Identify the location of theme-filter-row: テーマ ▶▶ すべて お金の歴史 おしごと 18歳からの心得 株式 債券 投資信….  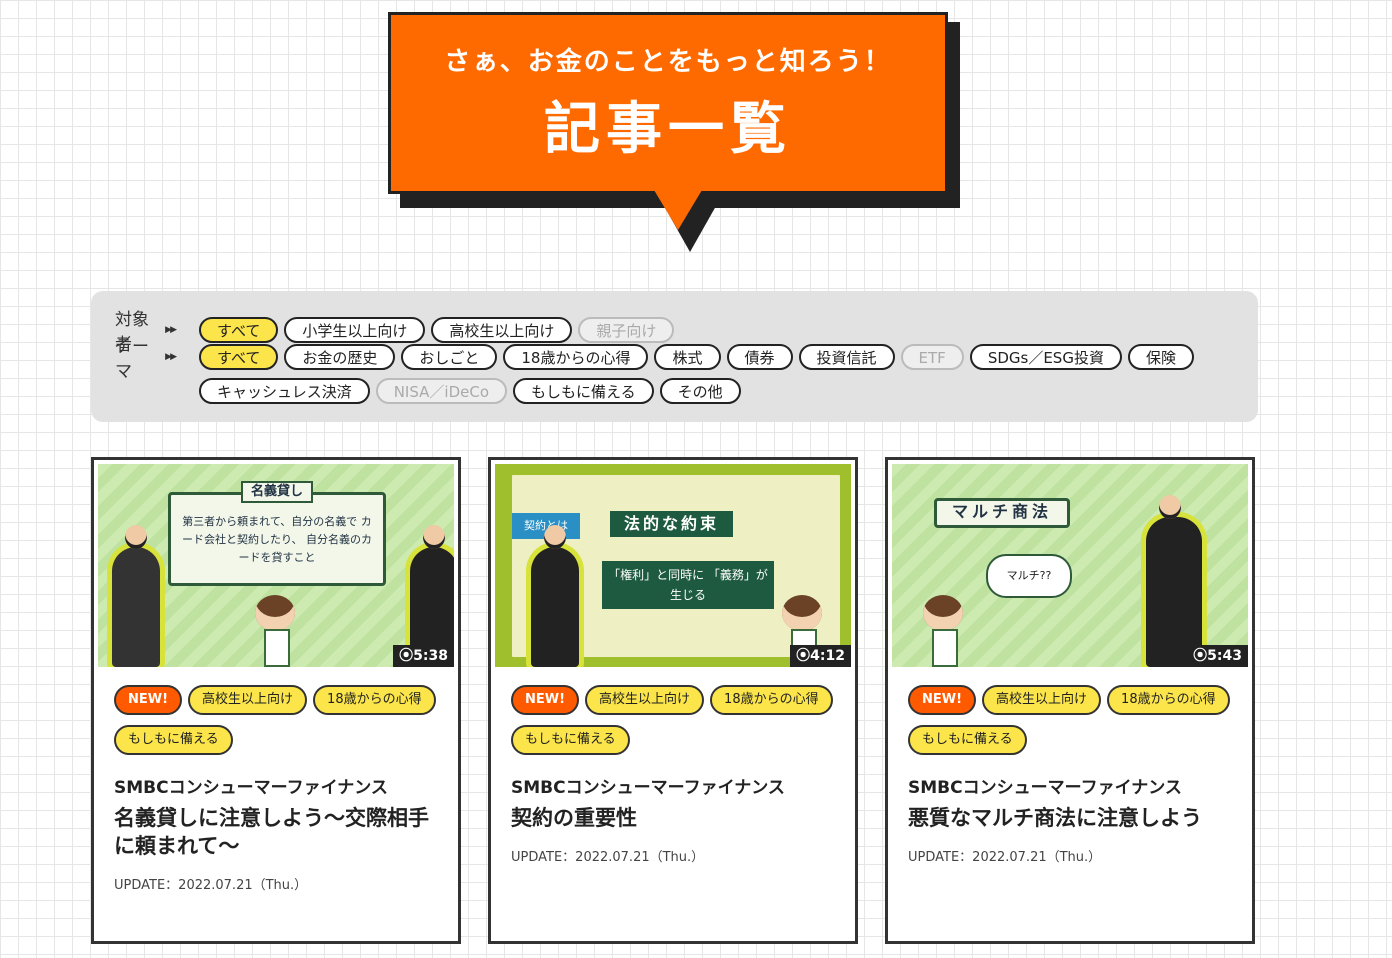
(662, 370).